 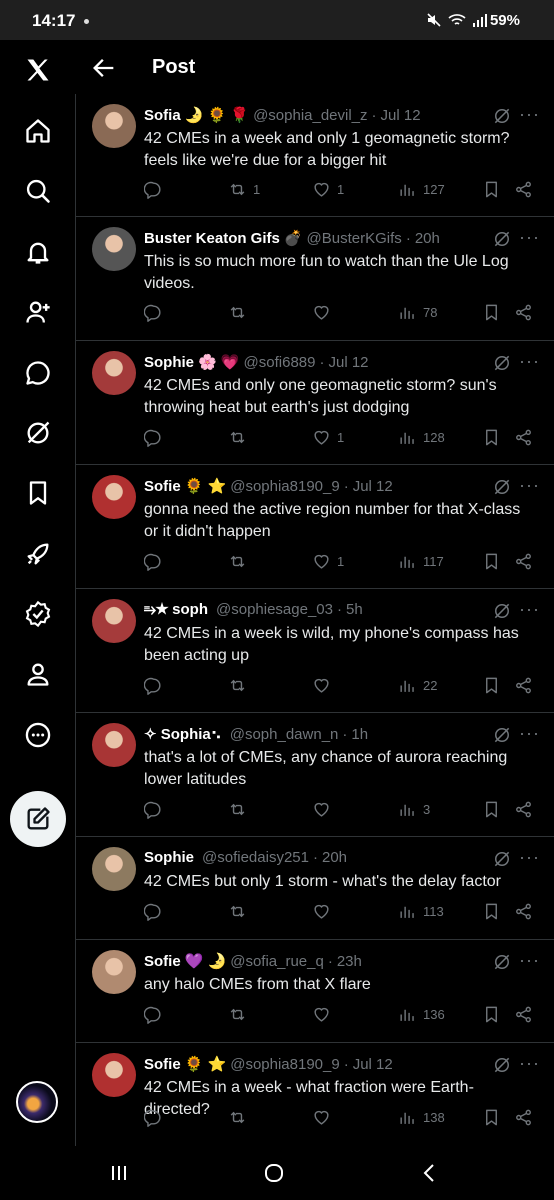 What do you see at coordinates (417, 312) in the screenshot?
I see `views-button: 78` at bounding box center [417, 312].